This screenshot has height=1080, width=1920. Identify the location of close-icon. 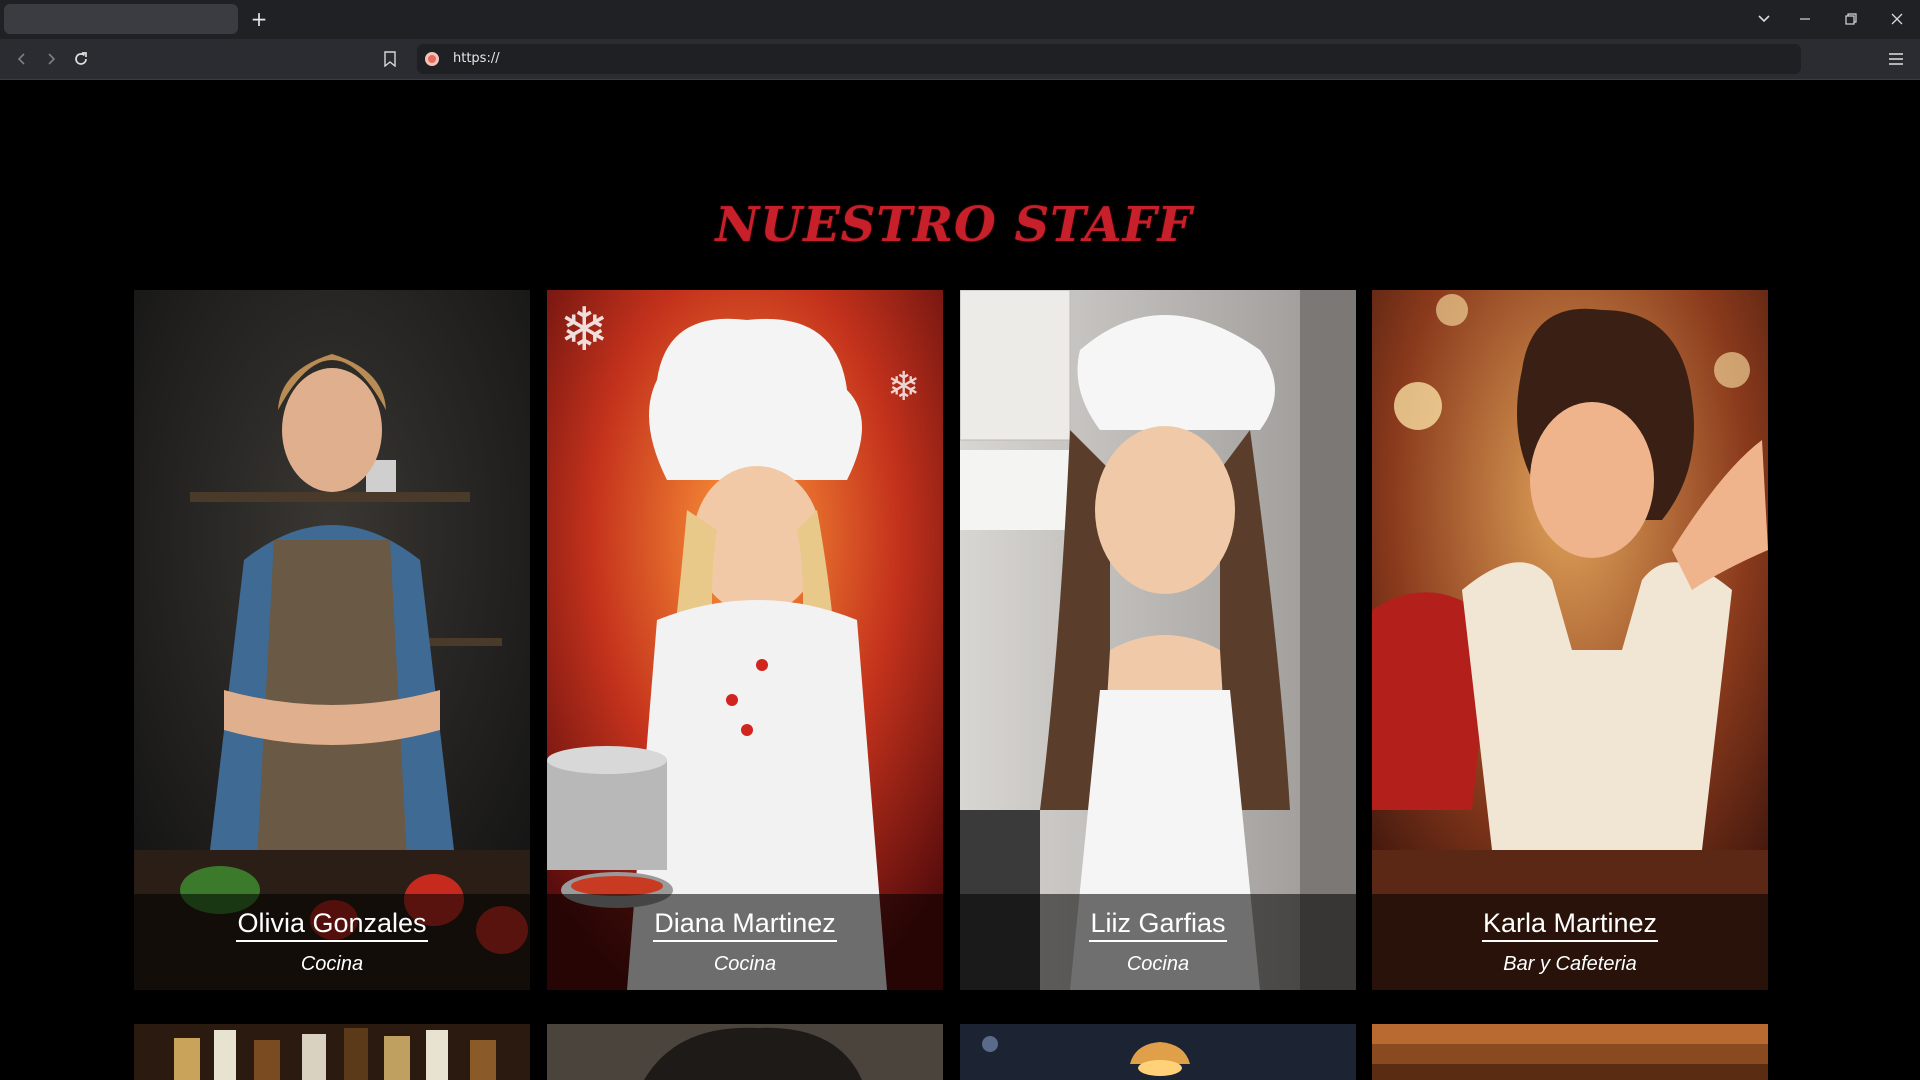
(1897, 19).